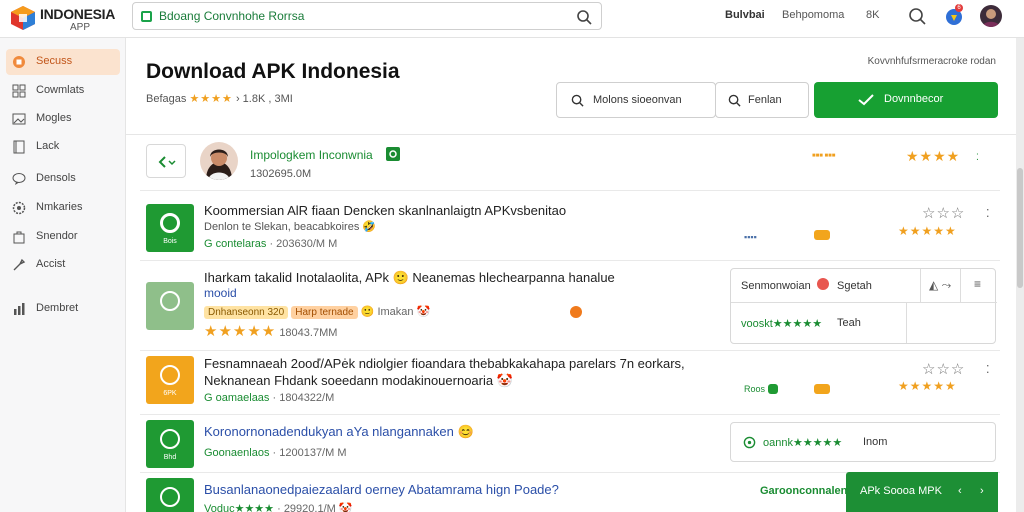 This screenshot has height=512, width=1024. I want to click on page-meta: Befagas ★★★★ › 1.8K , 3MI, so click(219, 98).